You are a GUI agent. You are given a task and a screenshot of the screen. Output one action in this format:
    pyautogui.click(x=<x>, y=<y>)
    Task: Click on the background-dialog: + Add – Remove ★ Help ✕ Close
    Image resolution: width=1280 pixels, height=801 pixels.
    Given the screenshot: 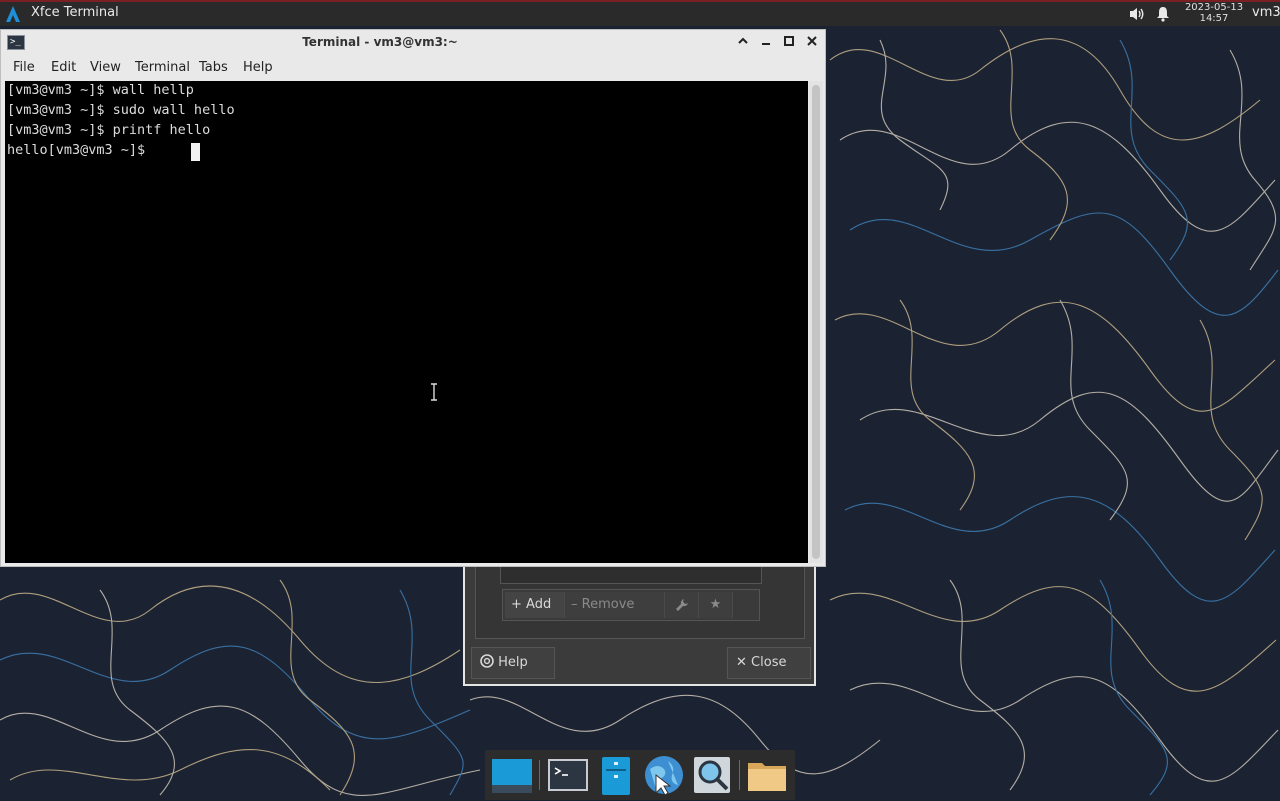 What is the action you would take?
    pyautogui.click(x=639, y=620)
    